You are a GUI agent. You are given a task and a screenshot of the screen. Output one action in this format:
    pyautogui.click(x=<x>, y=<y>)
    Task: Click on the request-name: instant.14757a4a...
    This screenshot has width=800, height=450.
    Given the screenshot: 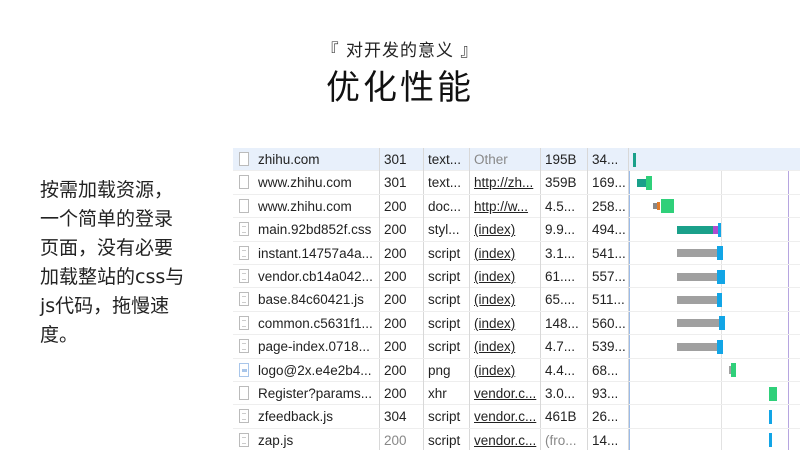 What is the action you would take?
    pyautogui.click(x=317, y=253)
    